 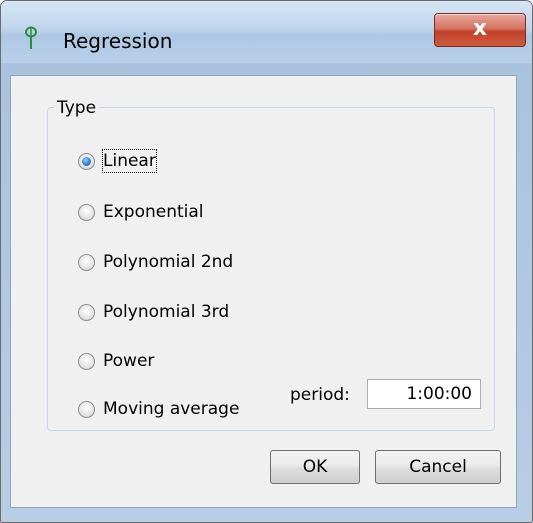 What do you see at coordinates (315, 467) in the screenshot?
I see `ok-button: OK` at bounding box center [315, 467].